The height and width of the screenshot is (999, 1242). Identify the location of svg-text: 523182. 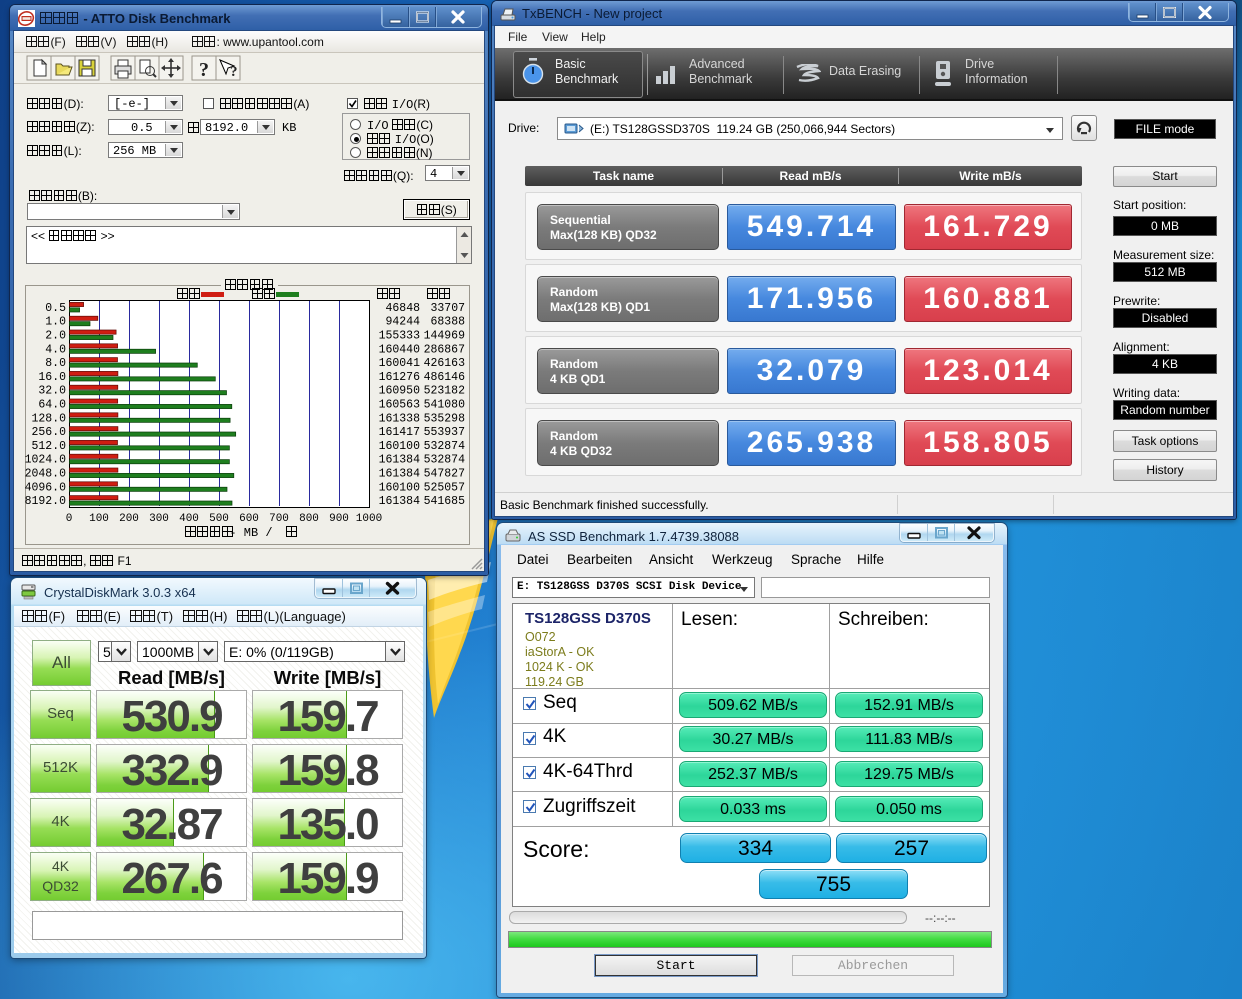
(445, 391).